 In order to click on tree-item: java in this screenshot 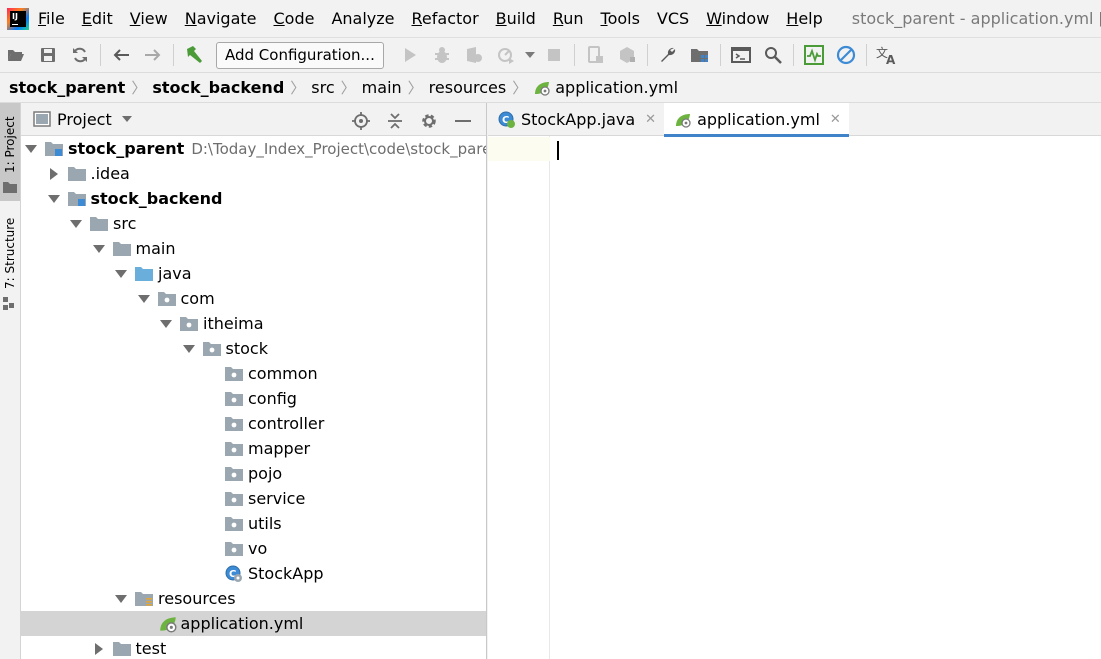, I will do `click(253, 273)`.